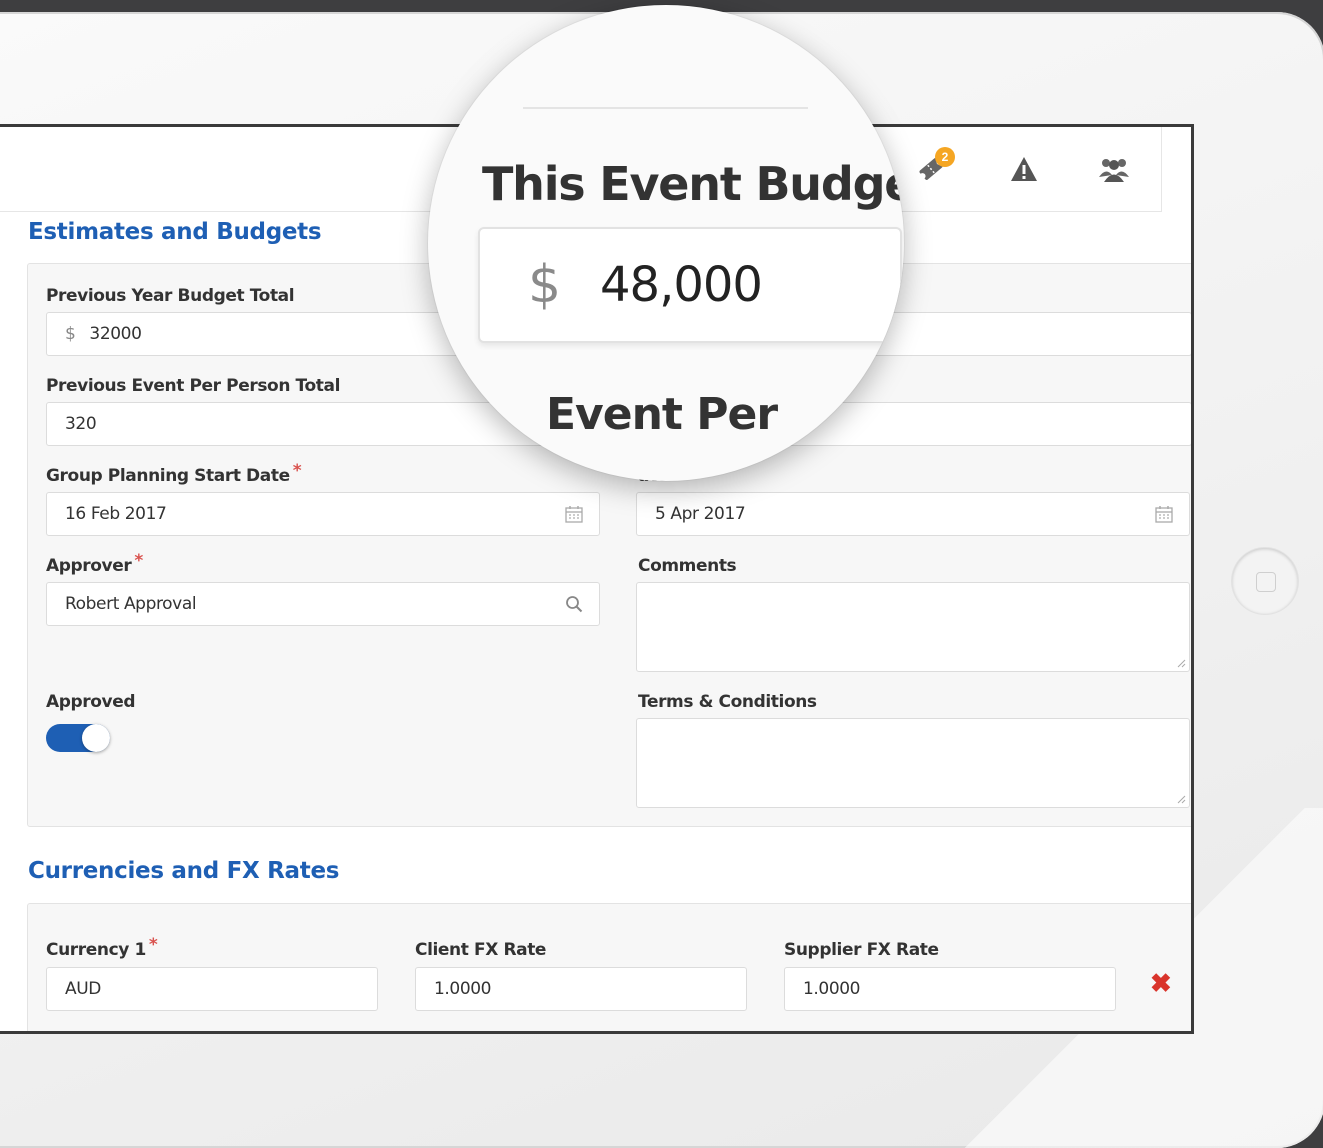  What do you see at coordinates (212, 989) in the screenshot?
I see `currency-input: AUD` at bounding box center [212, 989].